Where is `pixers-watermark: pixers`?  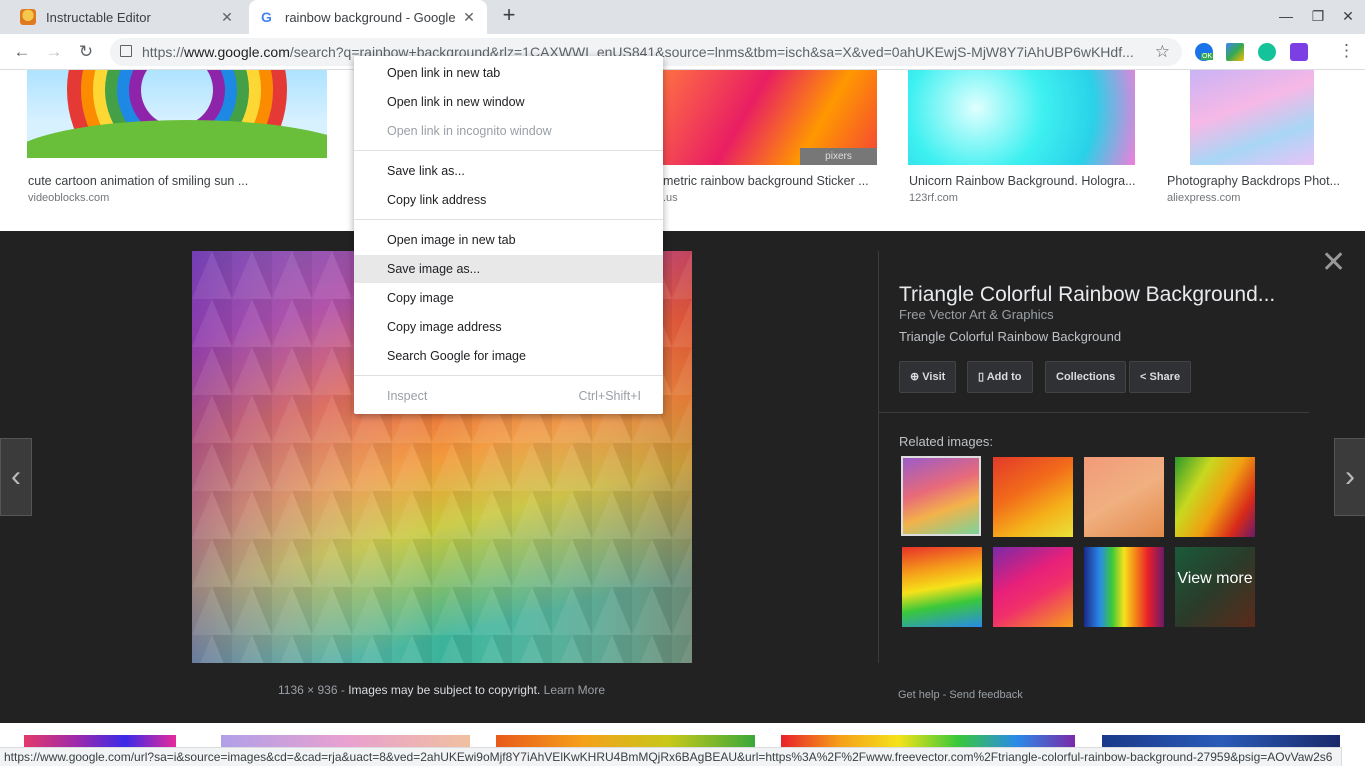 pixers-watermark: pixers is located at coordinates (838, 156).